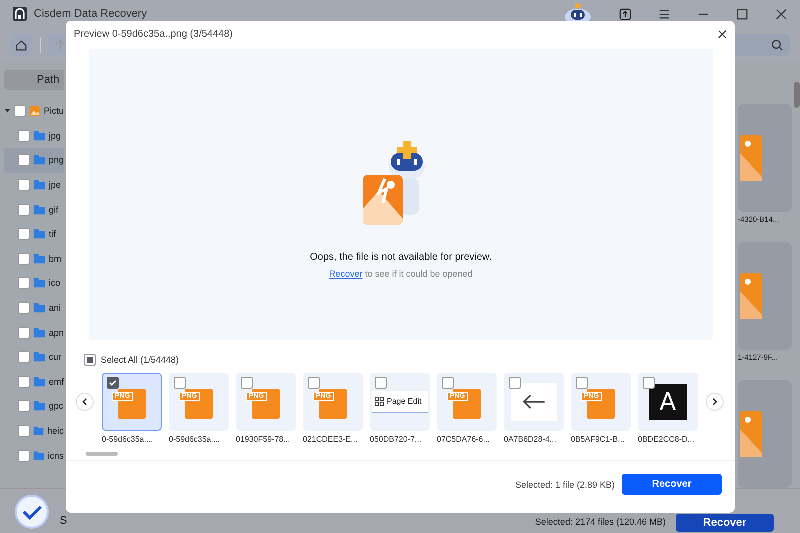 Image resolution: width=800 pixels, height=533 pixels. I want to click on previous-button, so click(85, 402).